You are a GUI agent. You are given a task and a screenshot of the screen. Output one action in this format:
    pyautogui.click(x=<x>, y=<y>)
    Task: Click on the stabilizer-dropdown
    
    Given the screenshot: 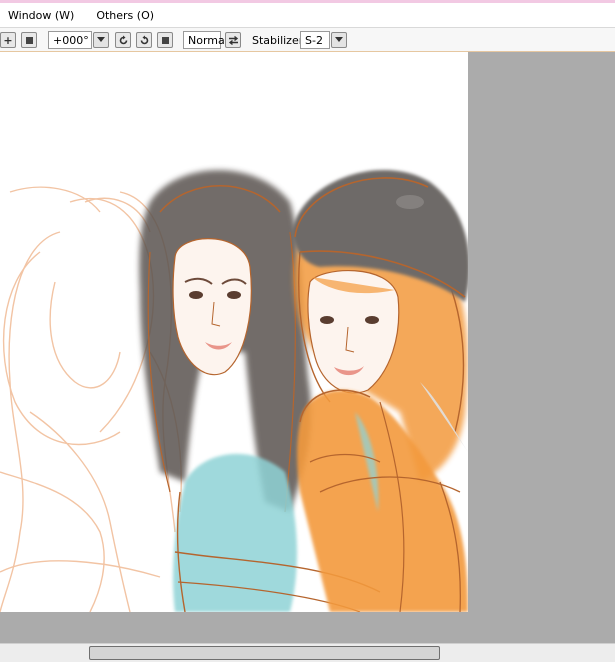 What is the action you would take?
    pyautogui.click(x=339, y=40)
    